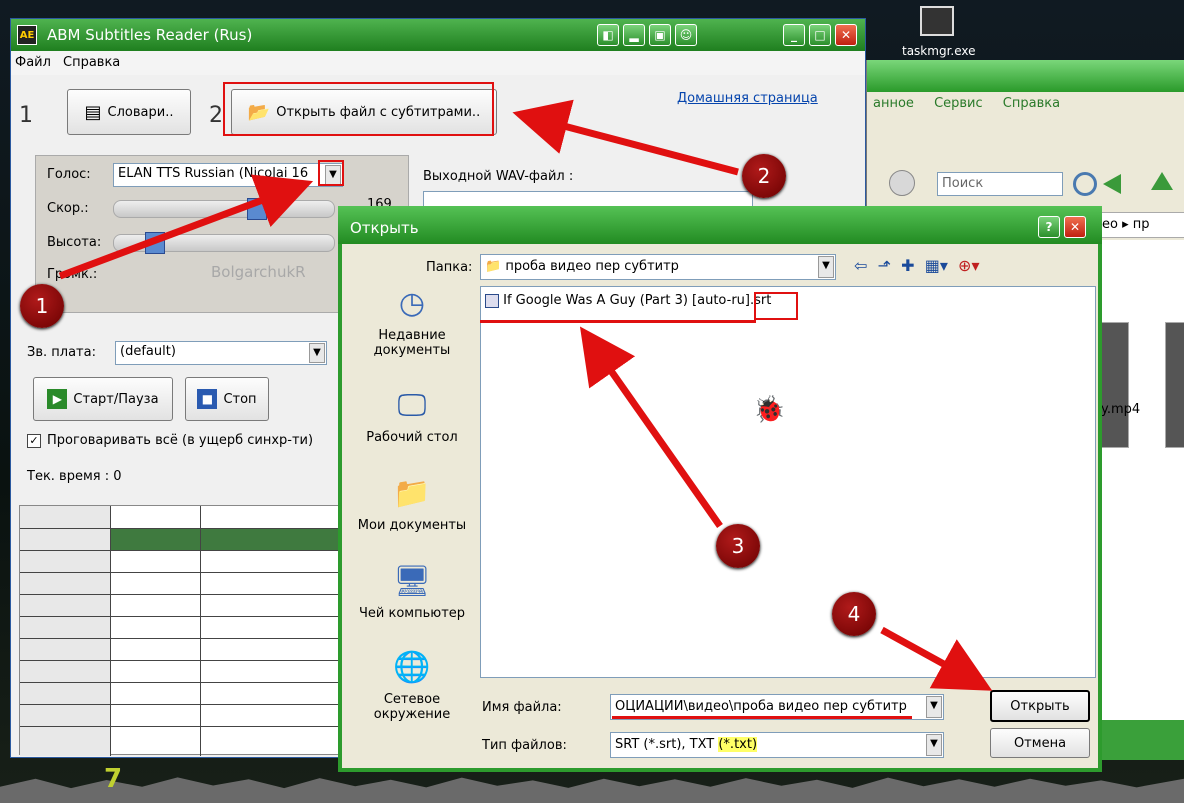  Describe the element at coordinates (854, 614) in the screenshot. I see `annotation-marker-4: 4` at that location.